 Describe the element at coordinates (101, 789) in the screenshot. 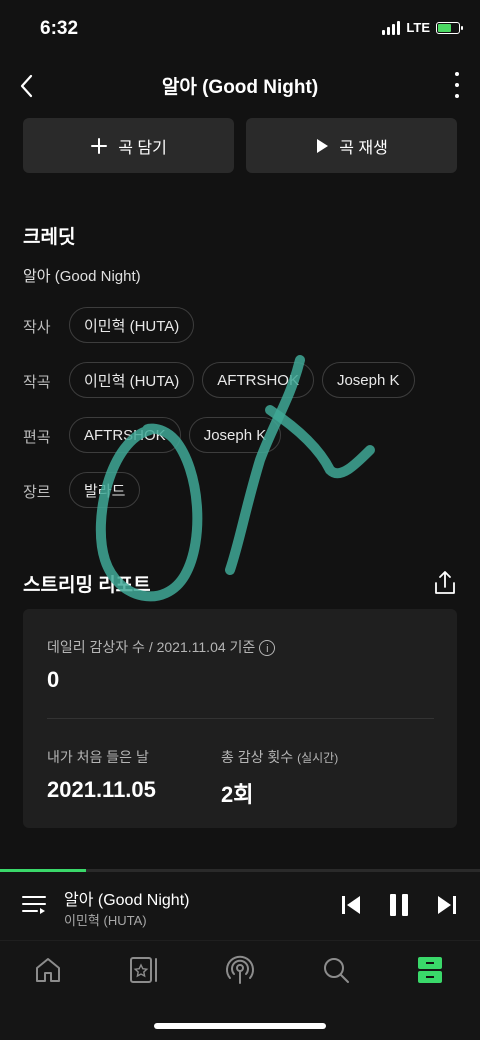

I see `first-listen-value: 2021.11.05` at that location.